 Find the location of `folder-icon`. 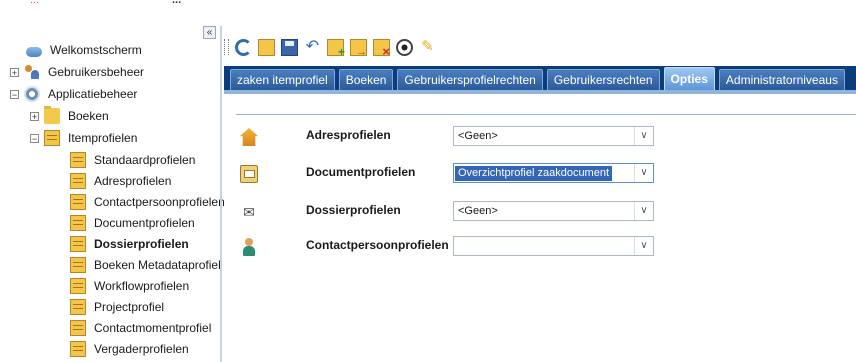

folder-icon is located at coordinates (52, 115).